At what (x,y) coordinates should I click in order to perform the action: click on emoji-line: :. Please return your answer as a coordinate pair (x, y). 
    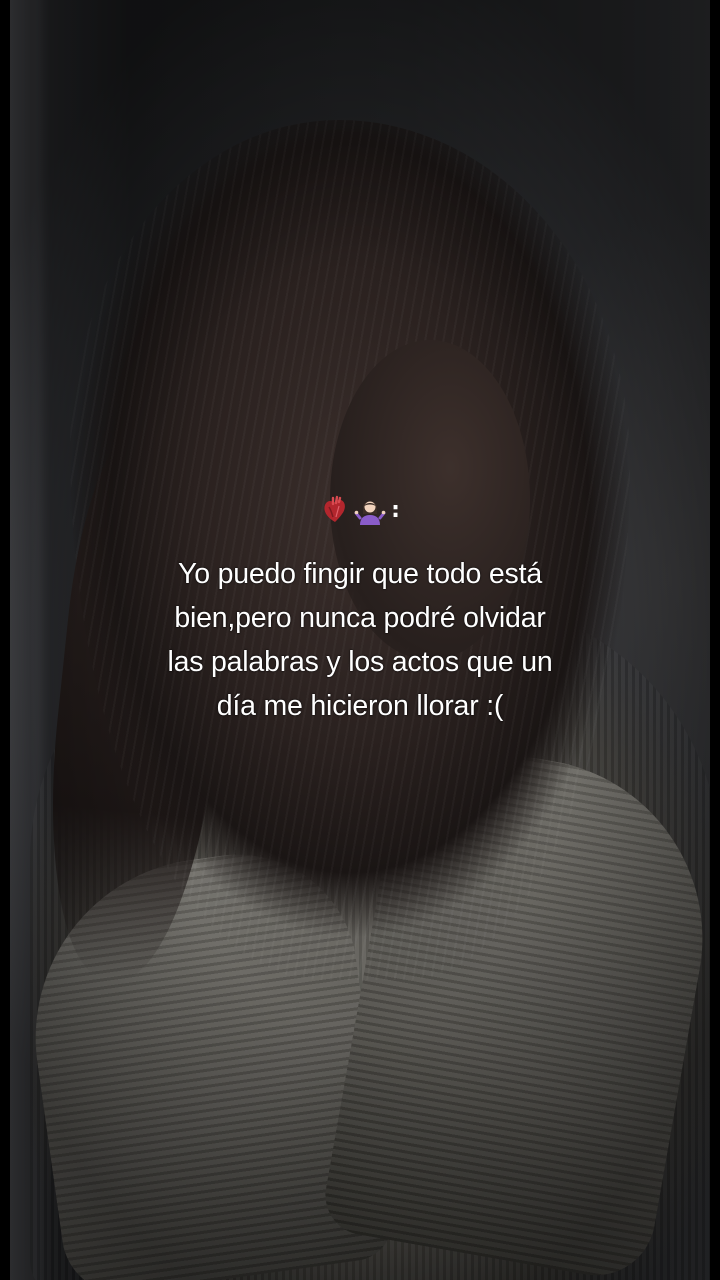
    Looking at the image, I should click on (360, 510).